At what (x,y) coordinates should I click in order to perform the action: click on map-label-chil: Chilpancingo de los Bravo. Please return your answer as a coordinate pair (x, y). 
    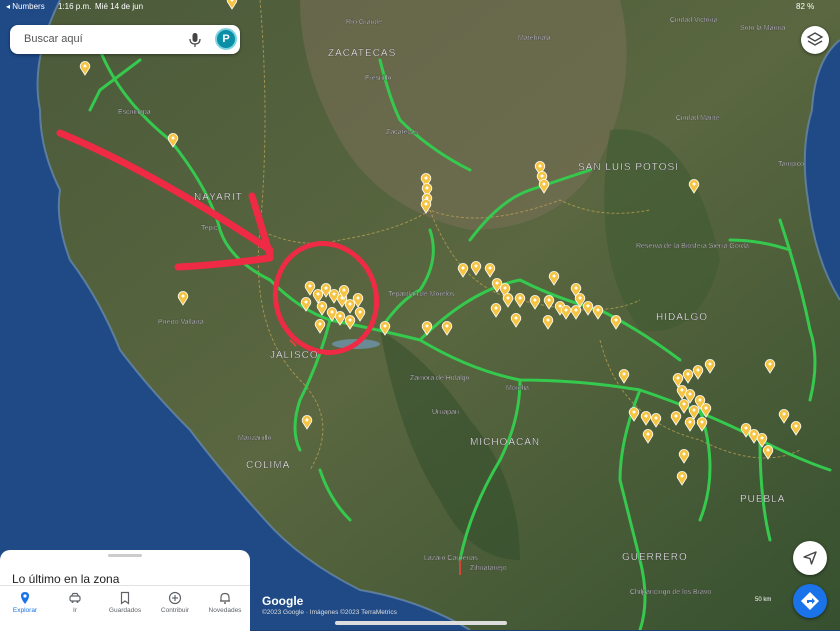
    Looking at the image, I should click on (670, 592).